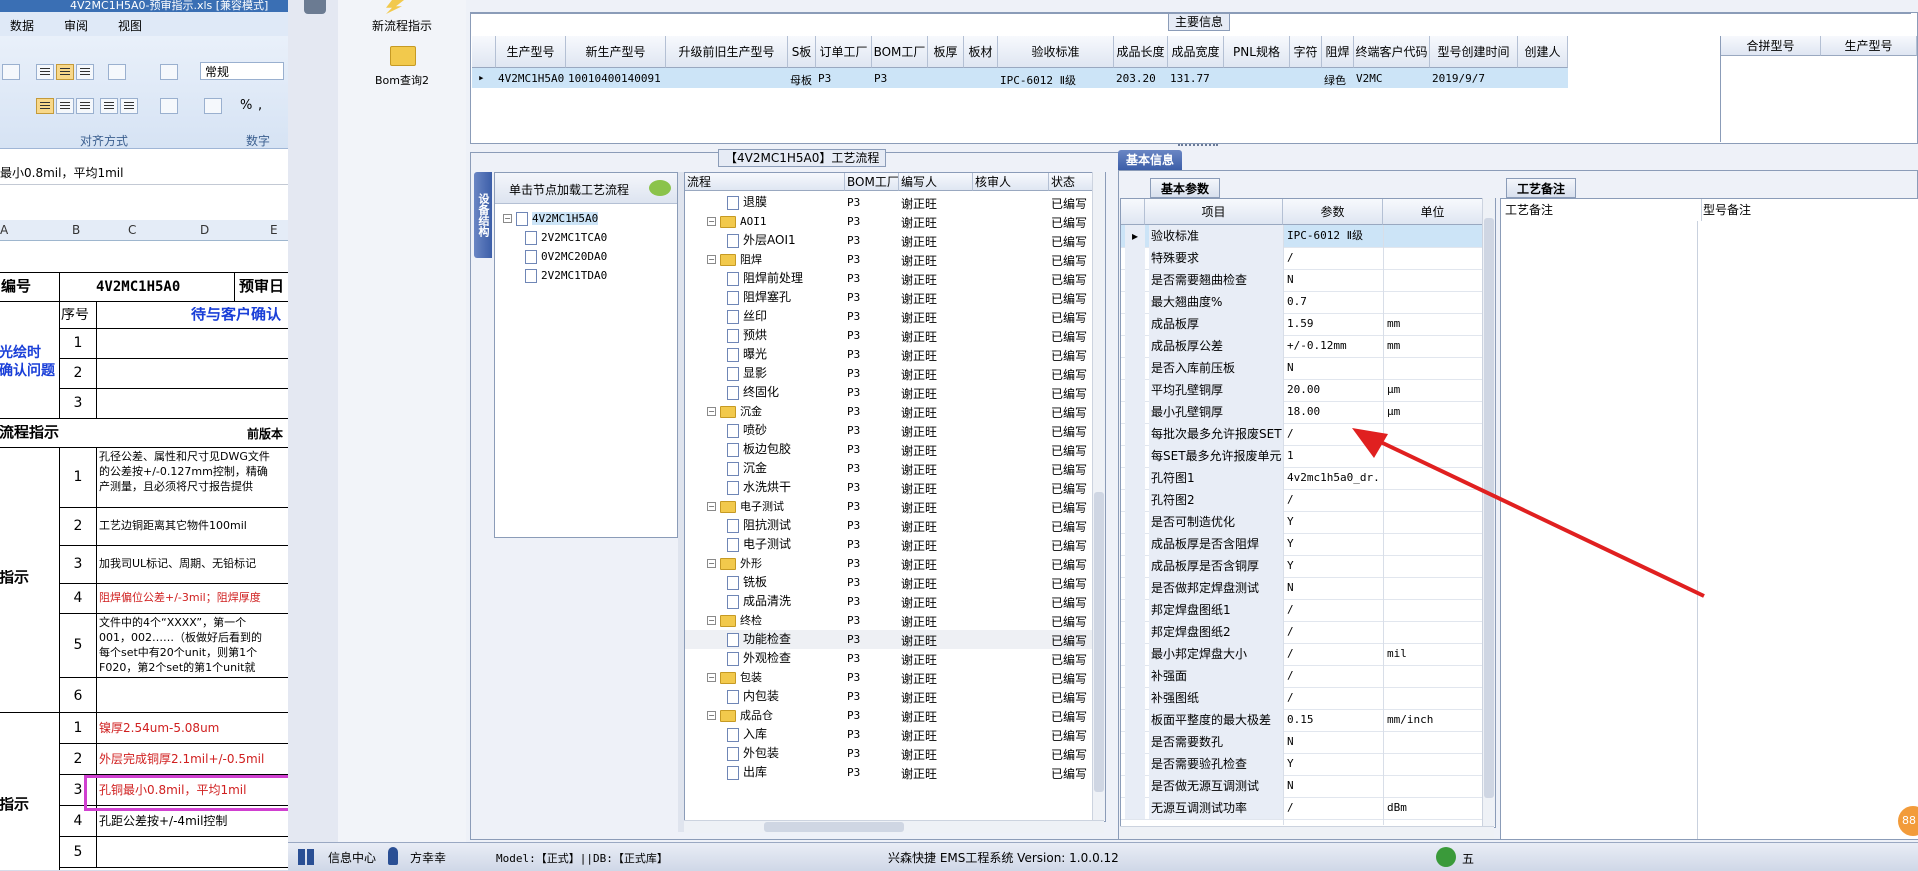 This screenshot has height=871, width=1918. I want to click on cell-flow-seq: 2, so click(78, 526).